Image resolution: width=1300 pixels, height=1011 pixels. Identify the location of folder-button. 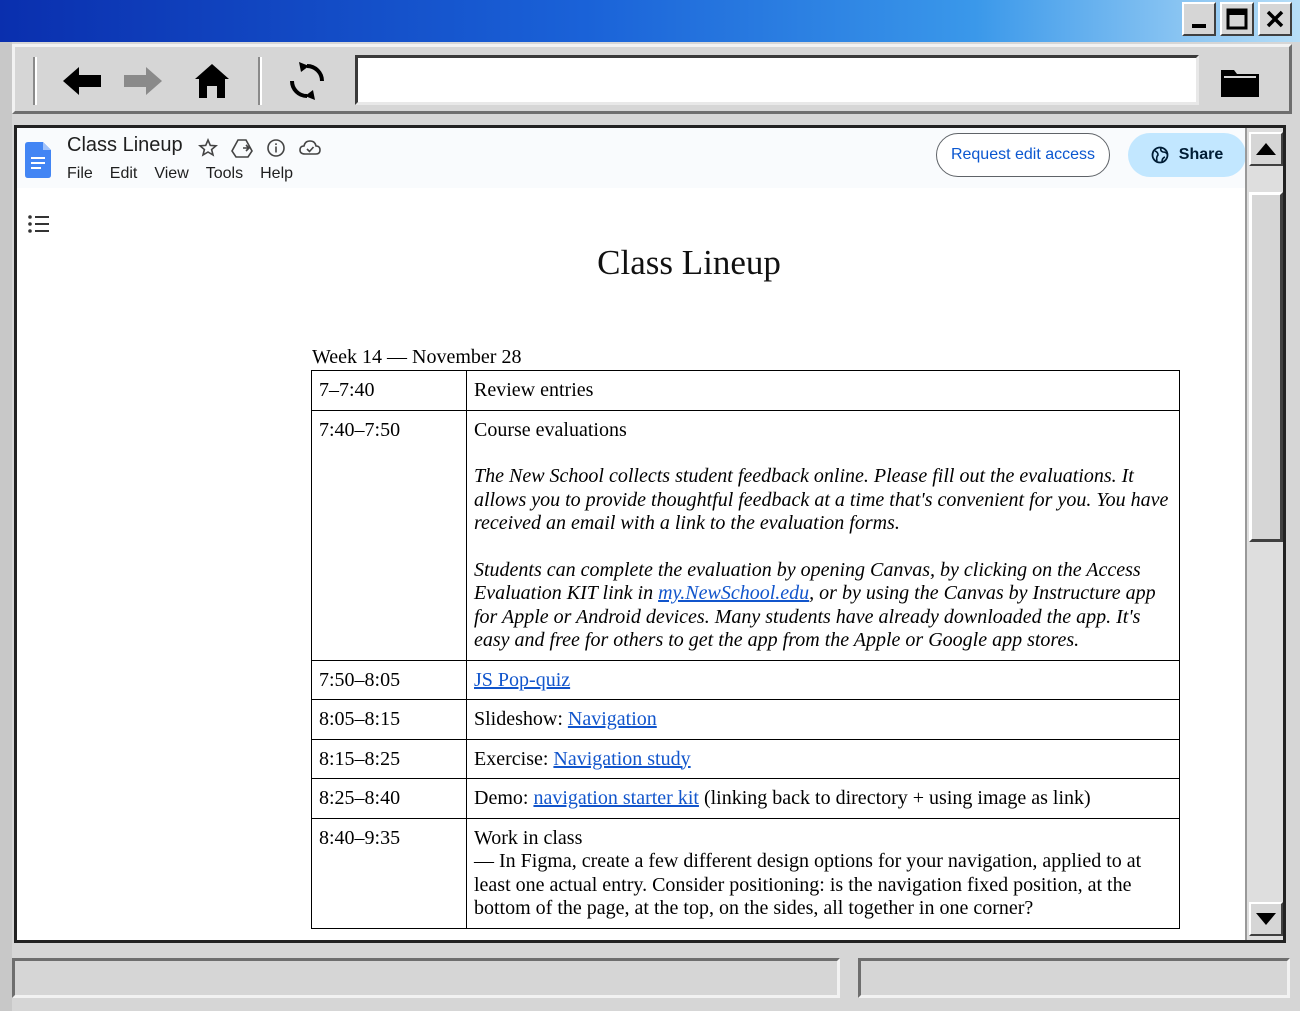
(1240, 81).